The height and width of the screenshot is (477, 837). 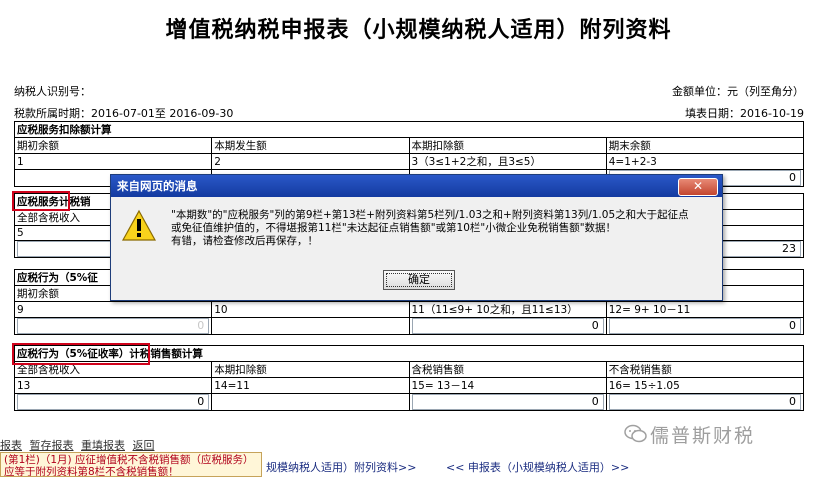 What do you see at coordinates (507, 385) in the screenshot?
I see `row-number: 15= 13－14` at bounding box center [507, 385].